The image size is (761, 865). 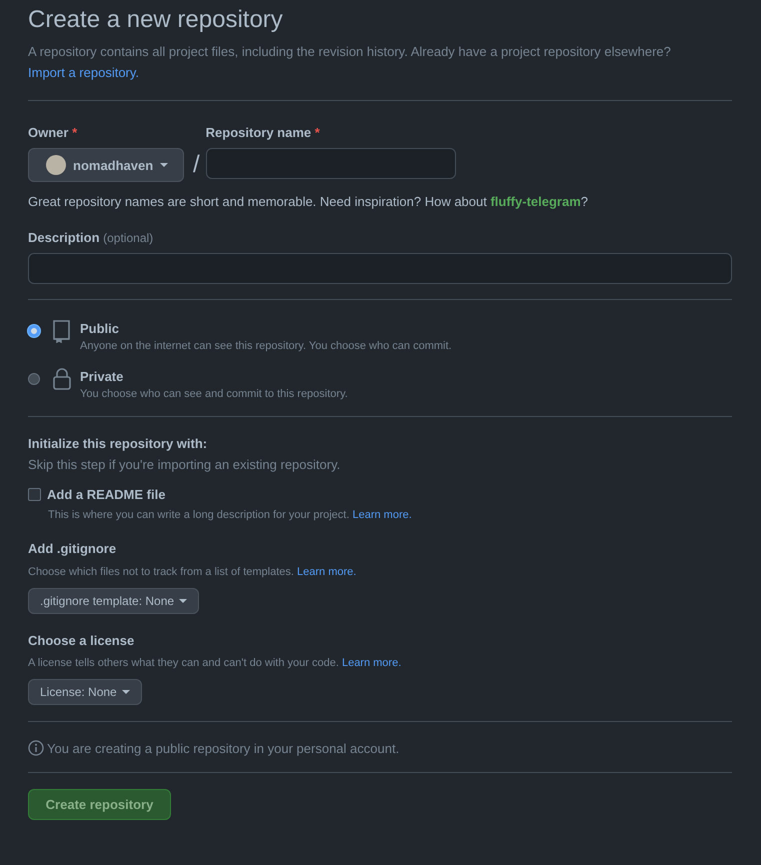 I want to click on intro-text: A repository contains all project files, including the revision history. Already have a project repository elsewhere?, so click(x=350, y=52).